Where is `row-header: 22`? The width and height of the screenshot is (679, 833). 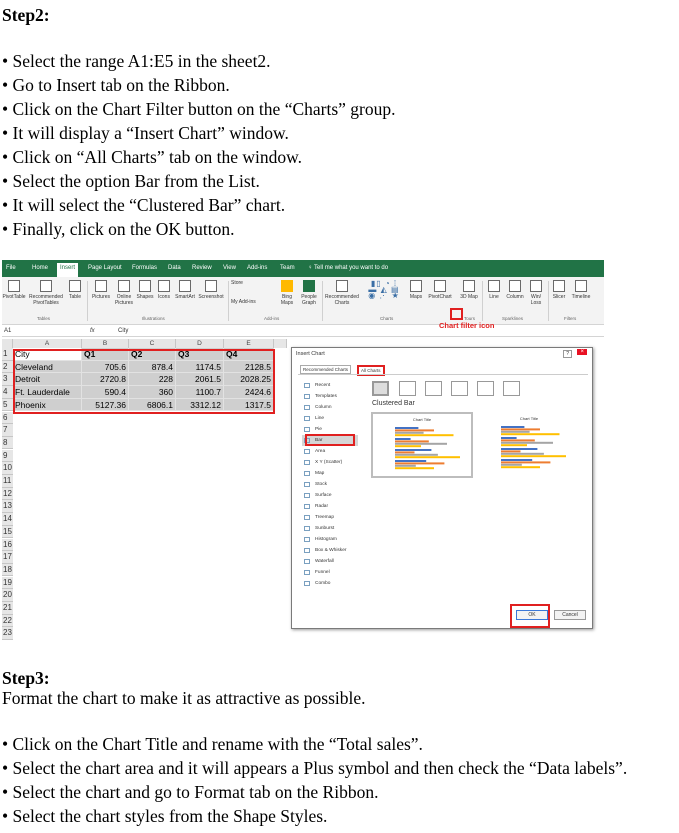 row-header: 22 is located at coordinates (7, 621).